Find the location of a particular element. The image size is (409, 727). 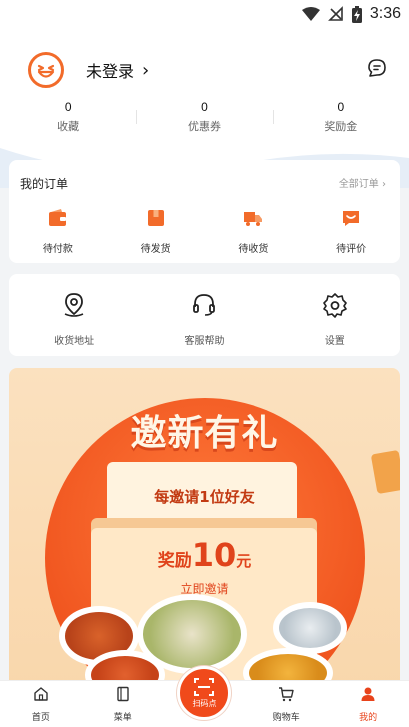

tab-label: 扫码点 is located at coordinates (204, 703).